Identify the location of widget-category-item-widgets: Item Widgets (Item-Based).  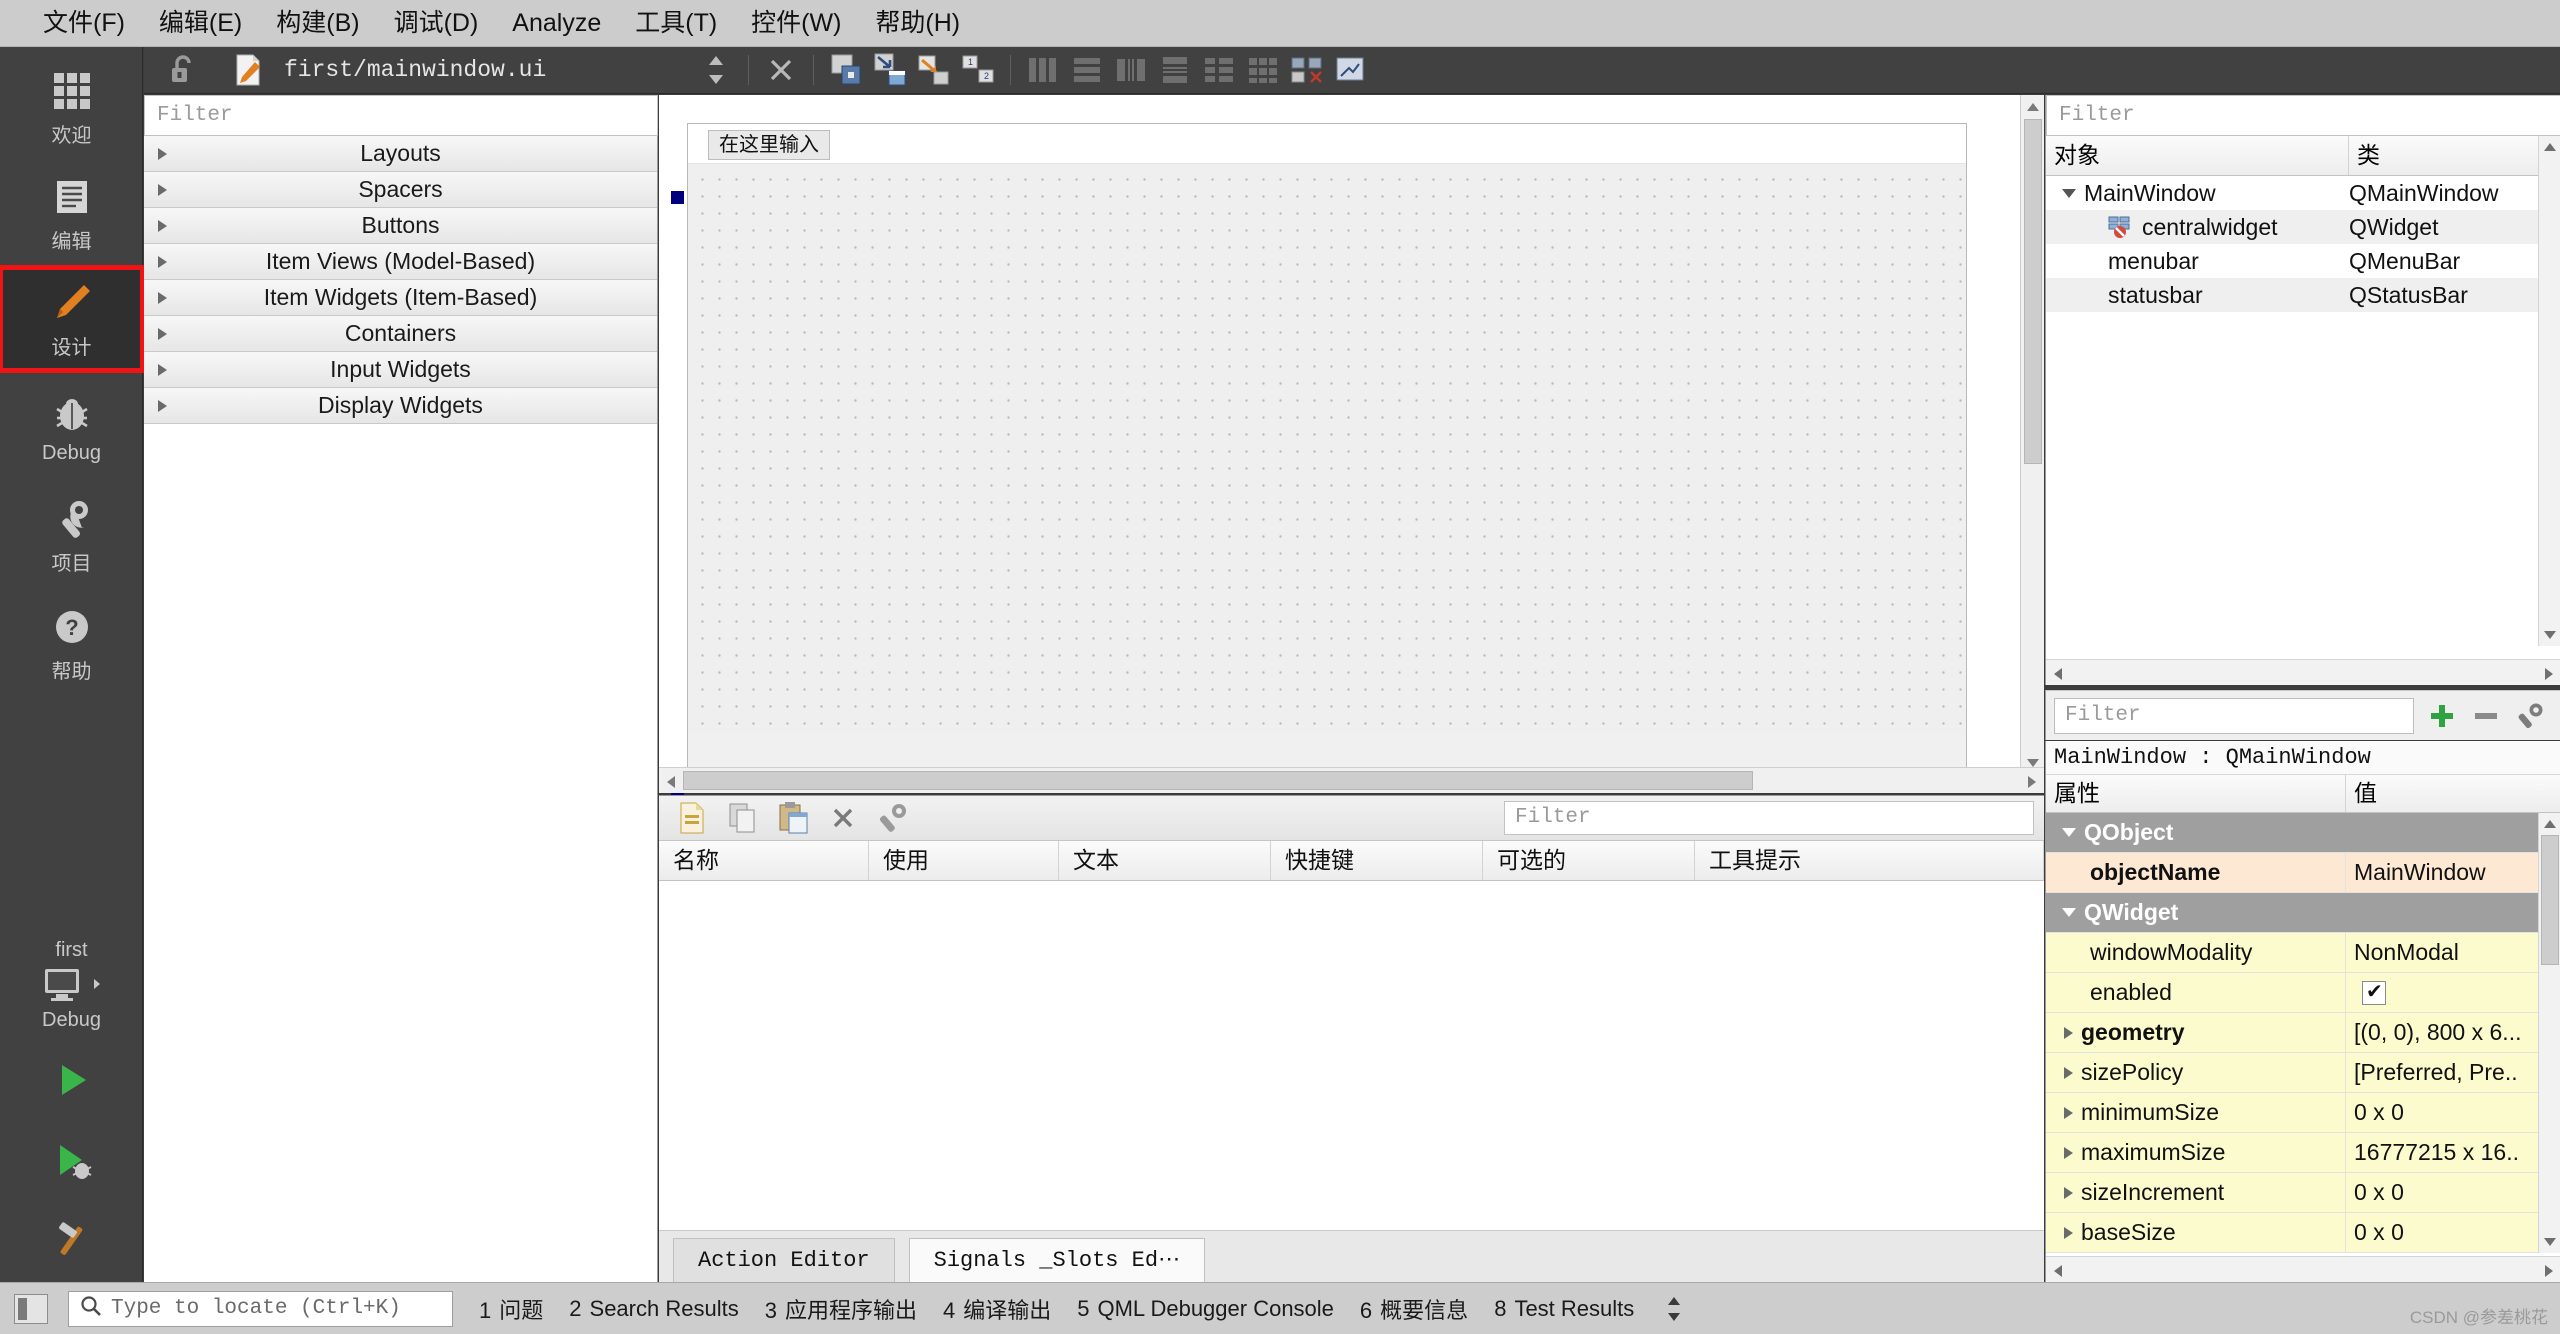
(400, 298).